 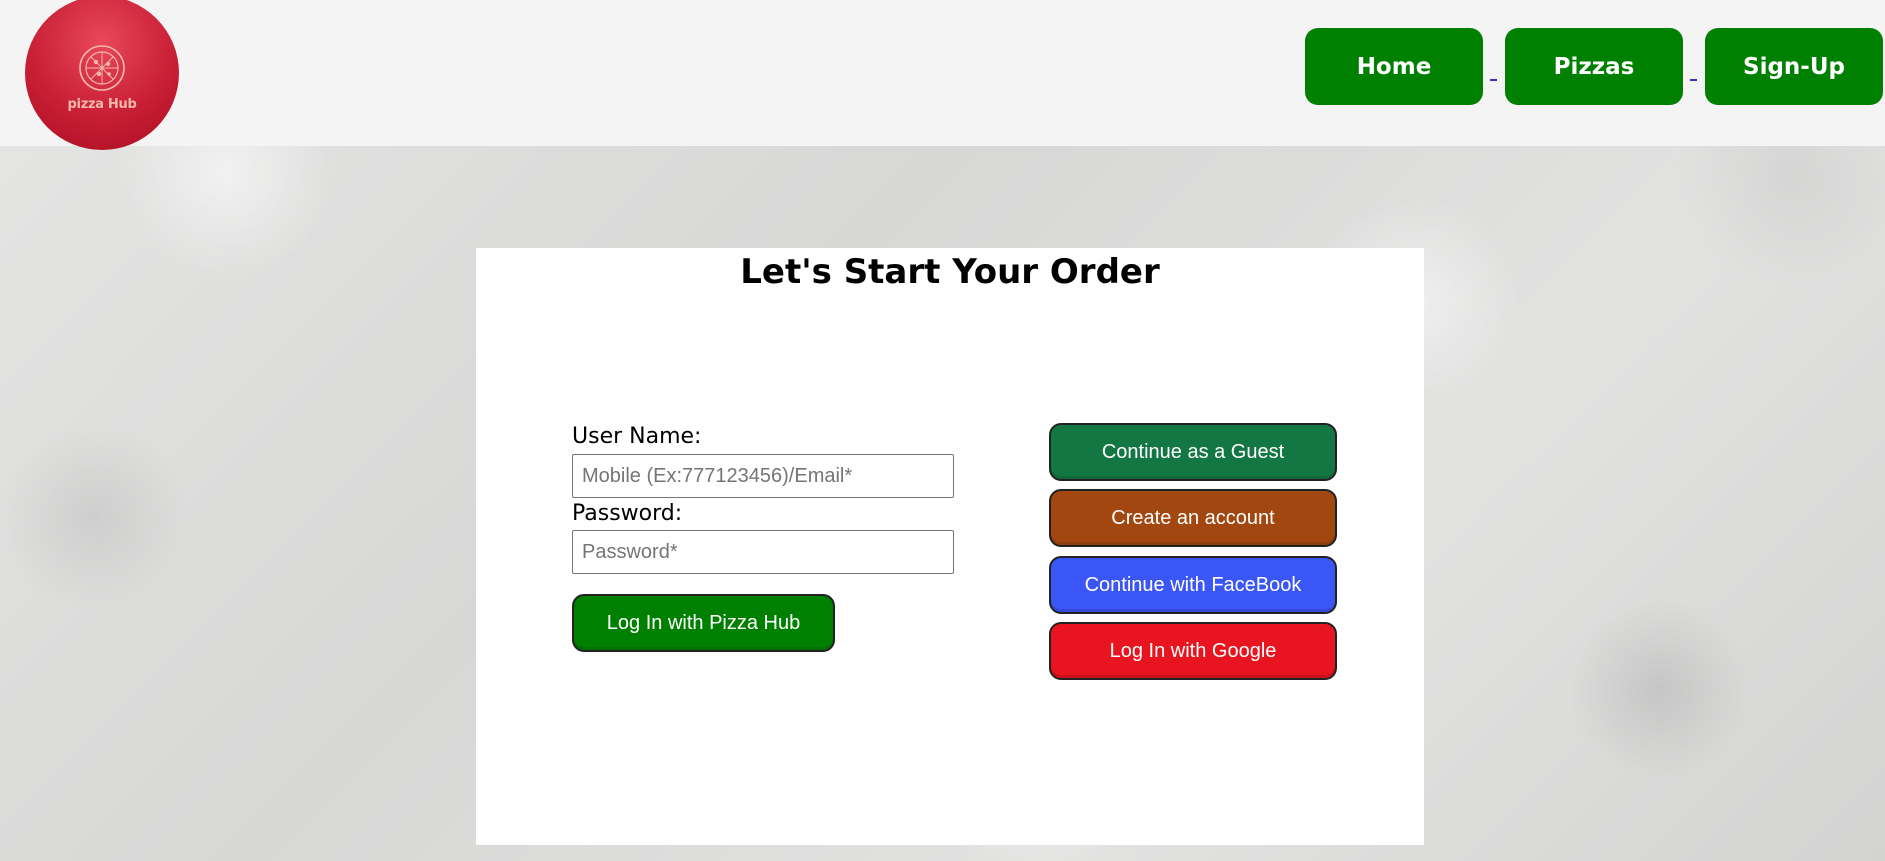 What do you see at coordinates (1193, 452) in the screenshot?
I see `continue-as-guest-button: Continue as a Guest` at bounding box center [1193, 452].